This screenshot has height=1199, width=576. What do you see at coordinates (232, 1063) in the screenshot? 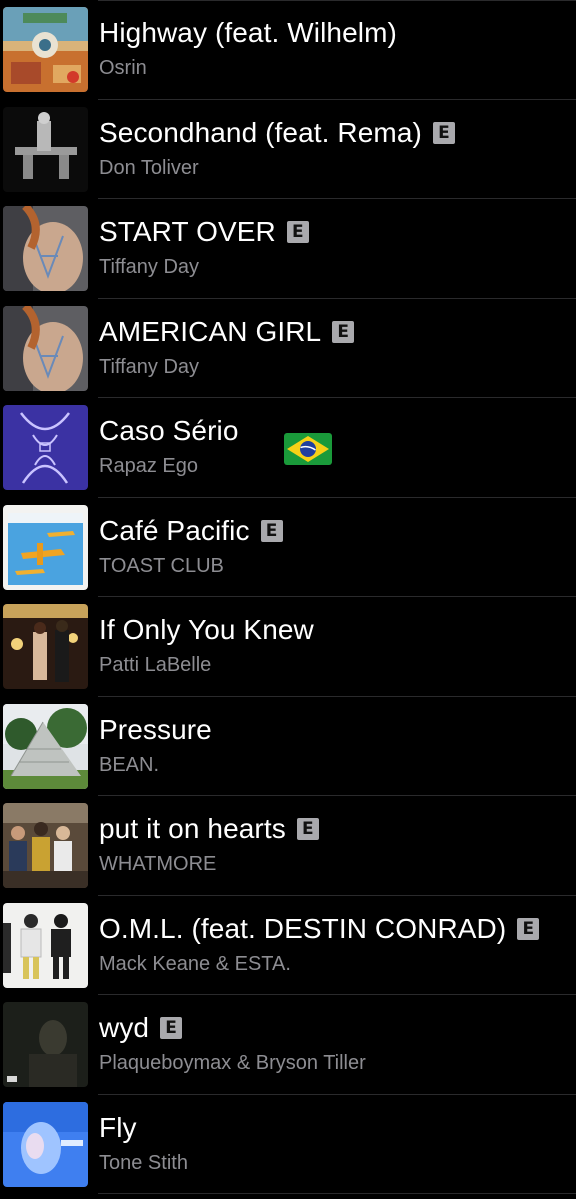
I see `song-artist: Plaqueboymax & Bryson Tiller` at bounding box center [232, 1063].